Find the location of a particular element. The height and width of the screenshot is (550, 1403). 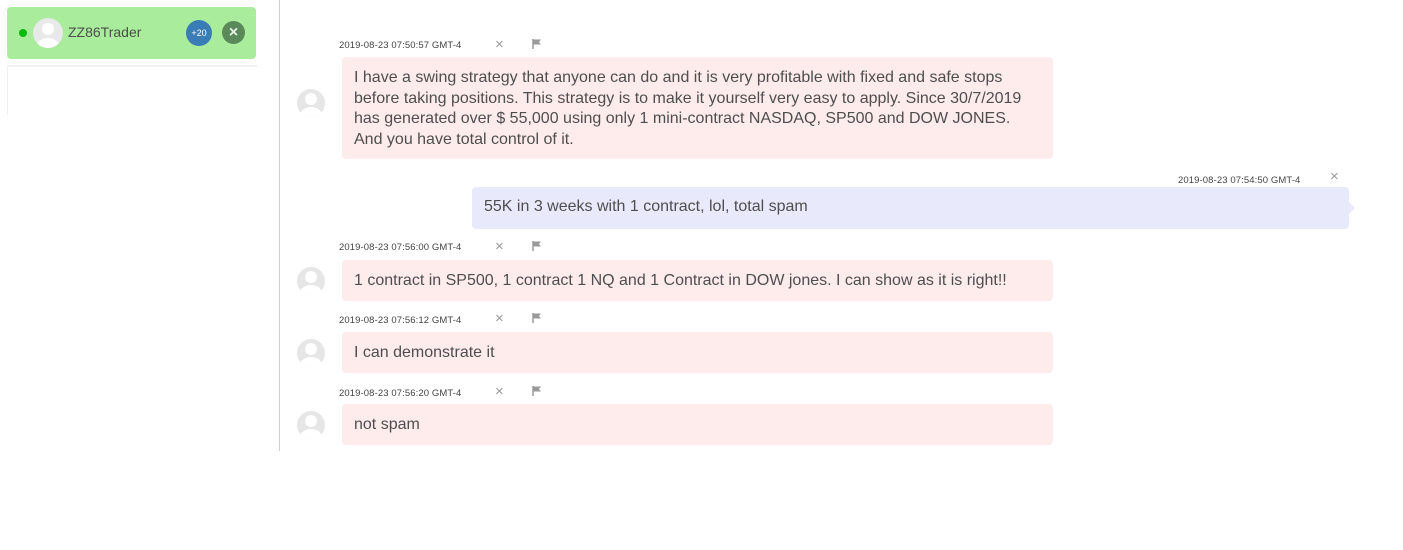

sidebar-empty-panel is located at coordinates (132, 90).